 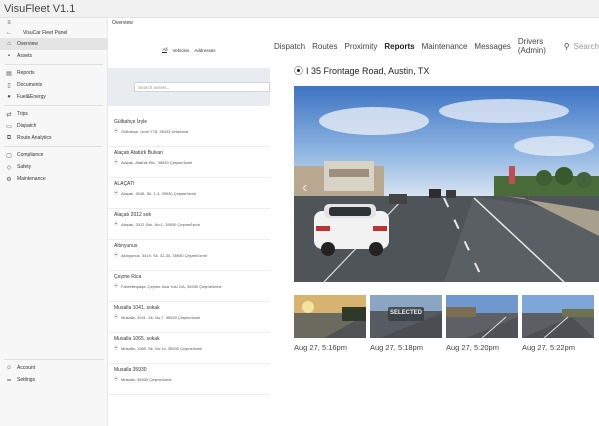 I want to click on sidebar-bottom: ☺ Account ≃ Settings, so click(x=54, y=371).